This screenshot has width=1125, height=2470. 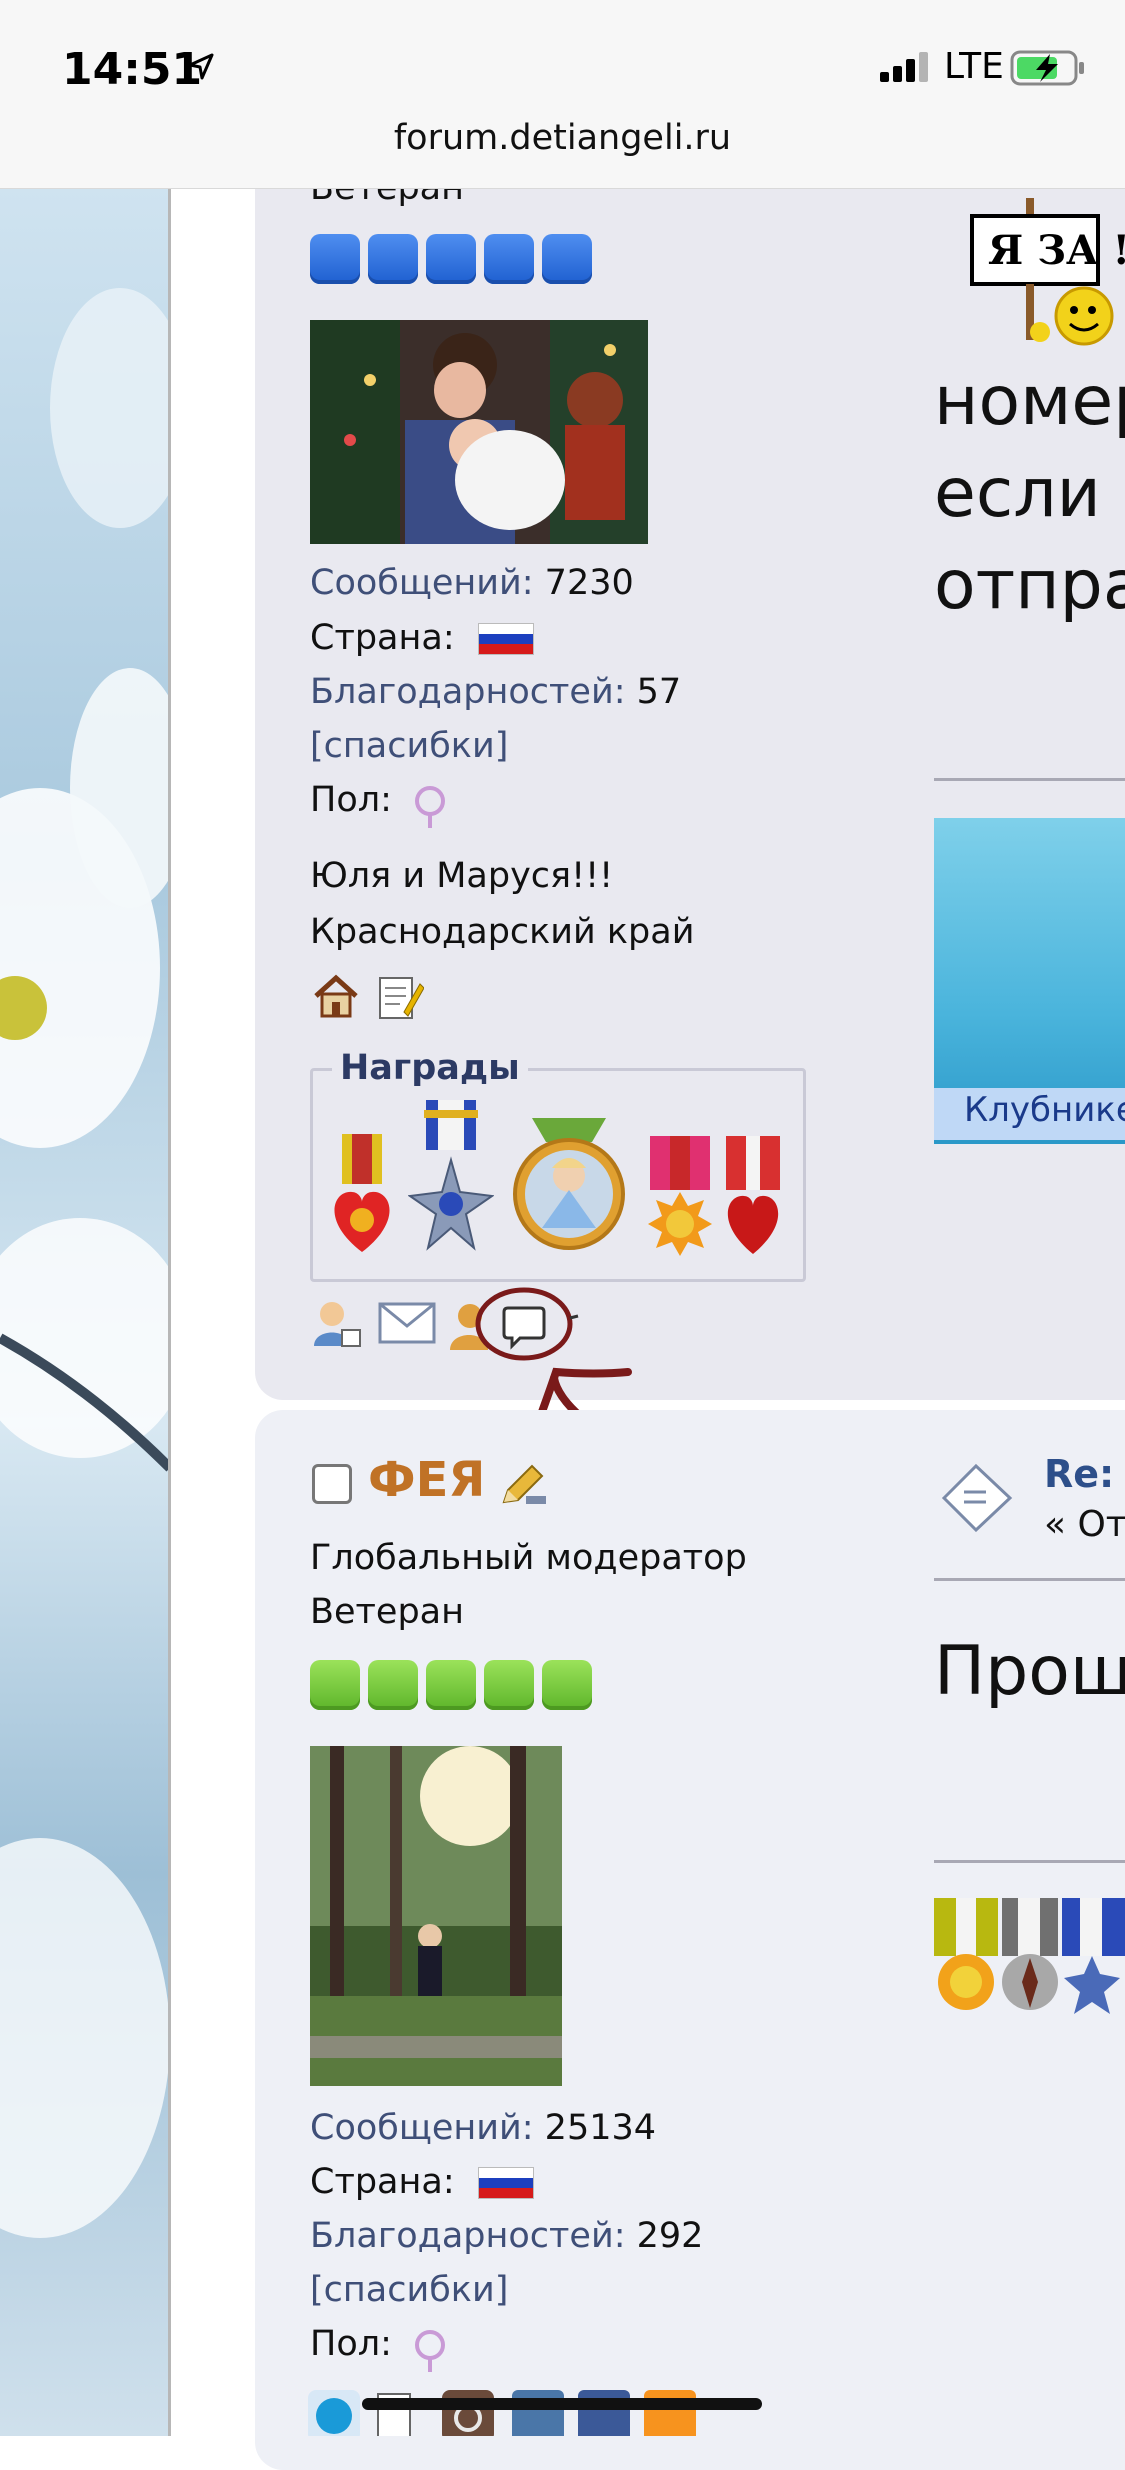 What do you see at coordinates (680, 1196) in the screenshot?
I see `sun-medal-icon` at bounding box center [680, 1196].